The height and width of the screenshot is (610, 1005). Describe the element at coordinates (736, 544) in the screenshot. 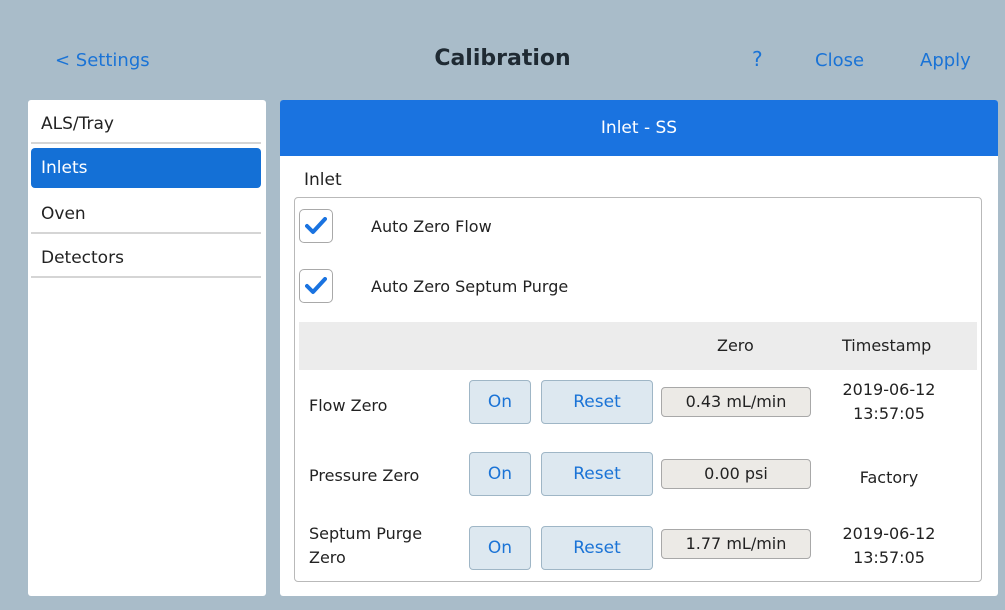

I see `septum-purge-zero-value: 1.77 mL/min` at that location.